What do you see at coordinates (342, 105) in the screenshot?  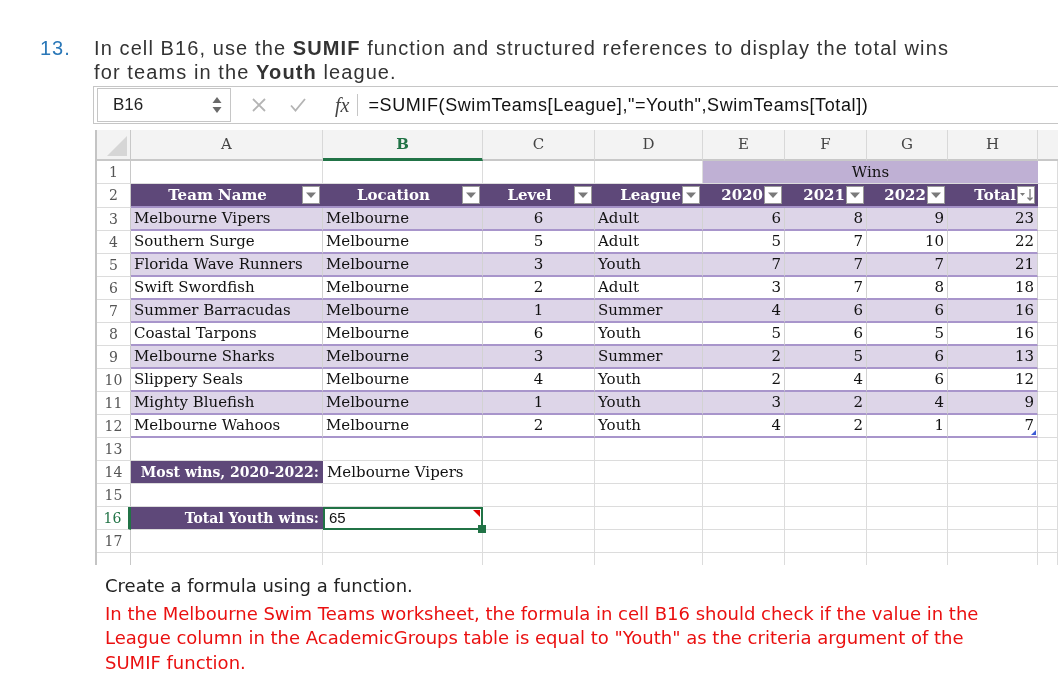 I see `insert-function-button: fx` at bounding box center [342, 105].